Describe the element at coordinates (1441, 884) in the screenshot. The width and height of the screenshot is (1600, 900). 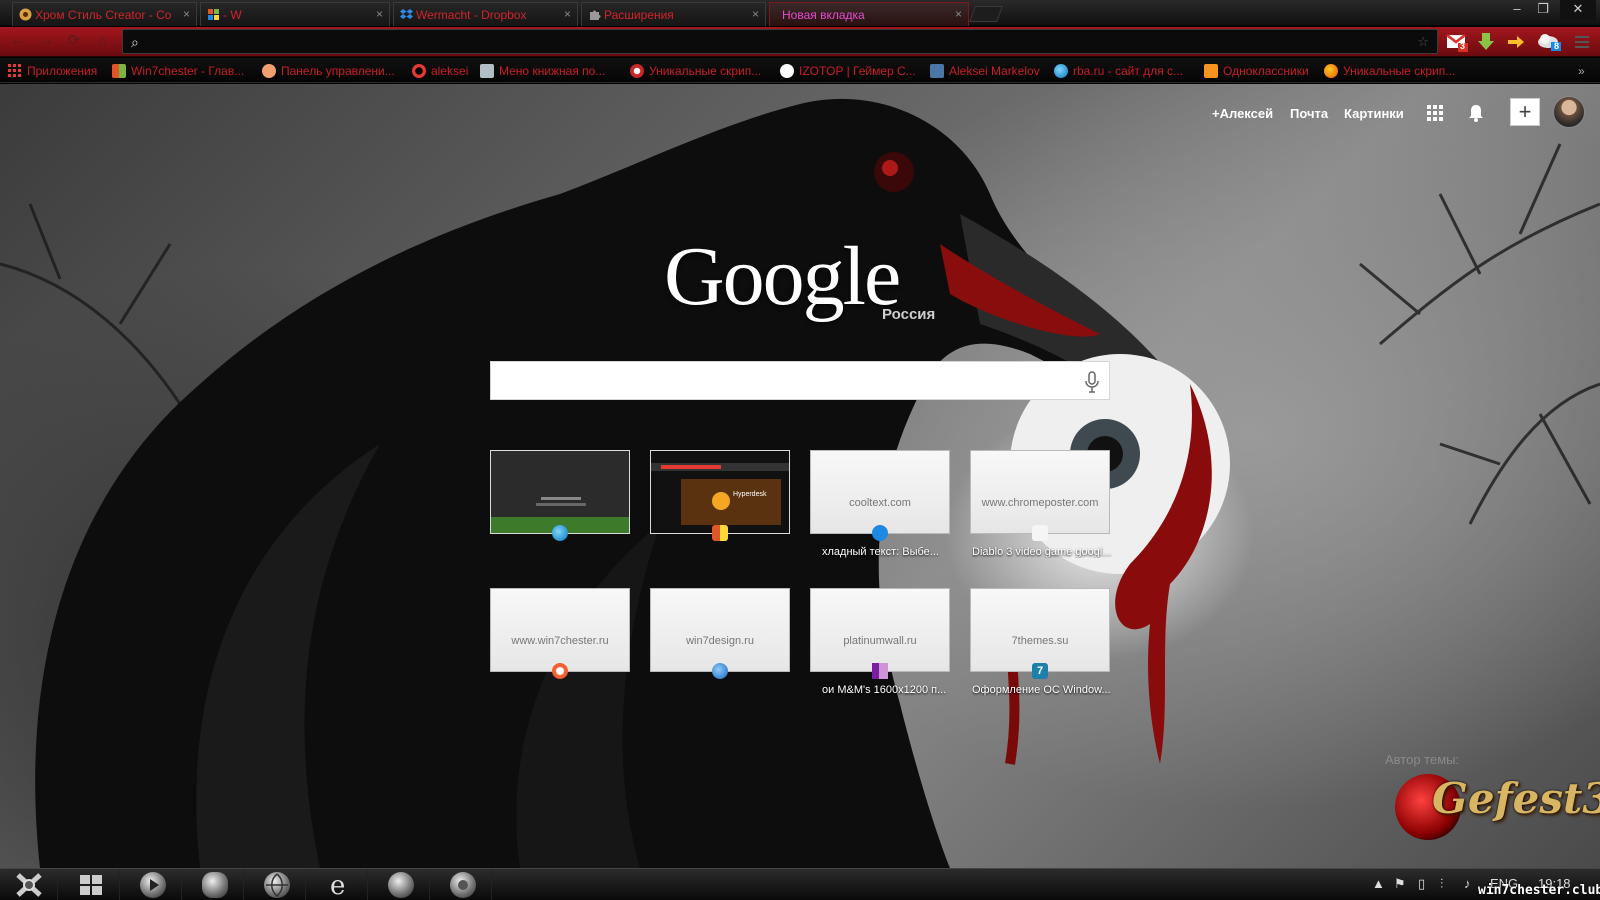
I see `network-signal-icon: ⫶` at that location.